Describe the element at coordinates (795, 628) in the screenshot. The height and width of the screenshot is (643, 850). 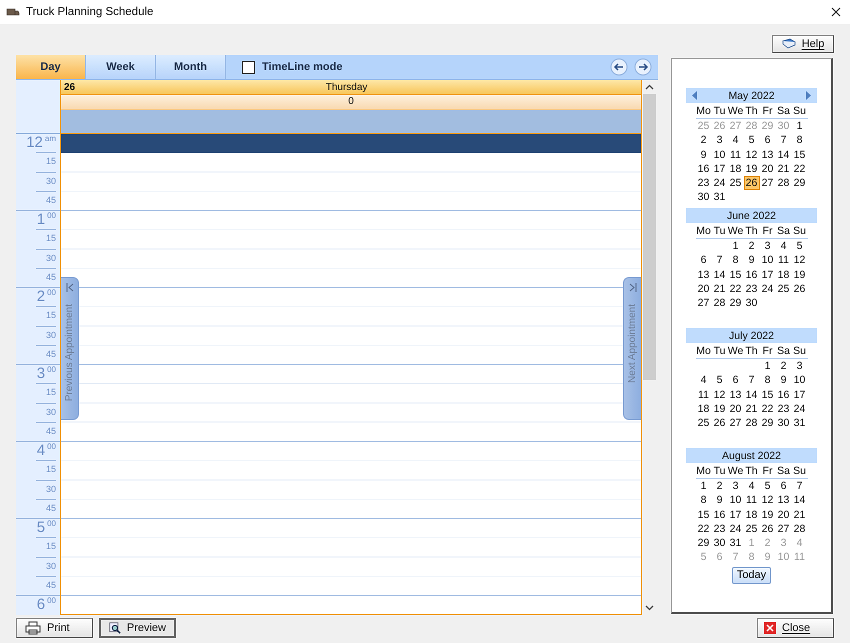
I see `close-button: Close` at that location.